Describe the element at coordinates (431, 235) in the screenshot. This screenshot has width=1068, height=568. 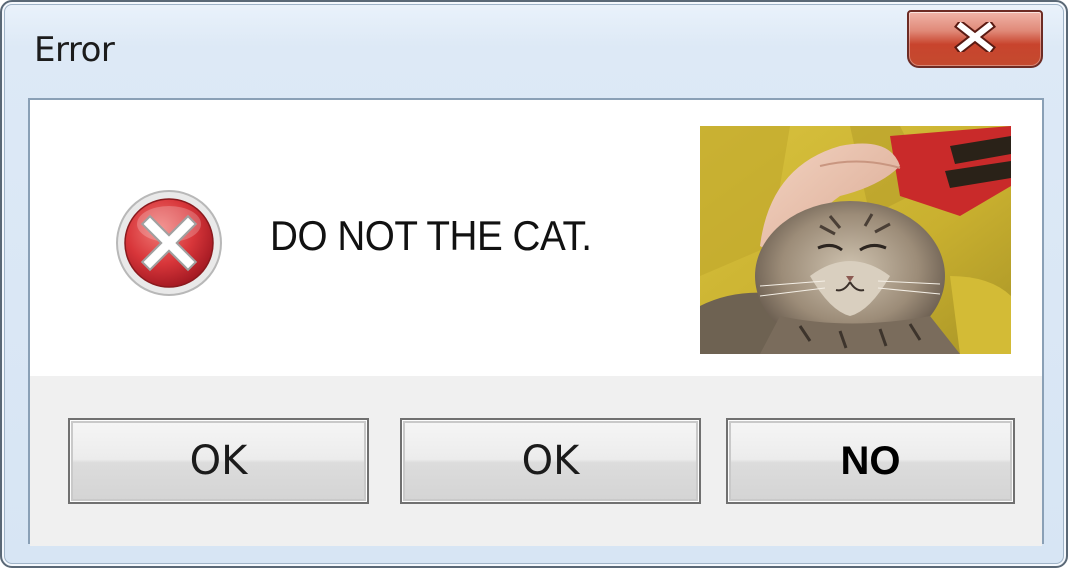
I see `error-message: DO NOT THE CAT.` at that location.